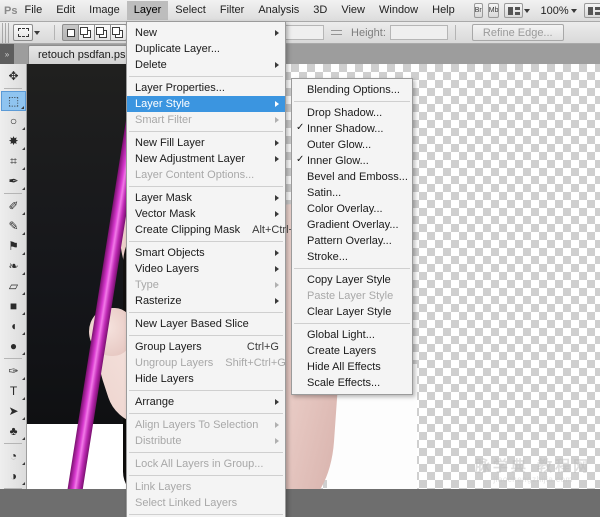  I want to click on crop-tool: ⌗, so click(13, 161).